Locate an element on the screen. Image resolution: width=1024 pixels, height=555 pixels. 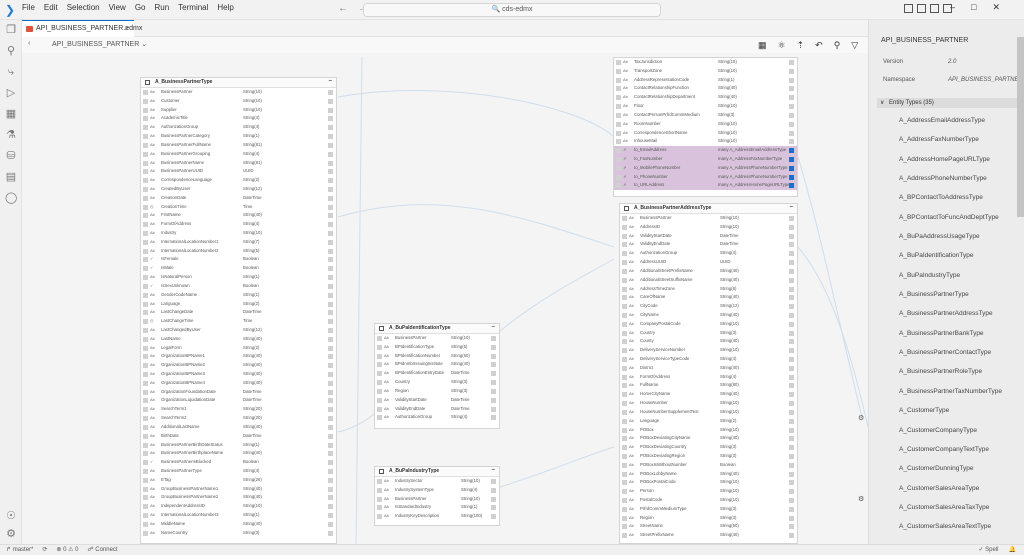
menu-view: View is located at coordinates (117, 7).